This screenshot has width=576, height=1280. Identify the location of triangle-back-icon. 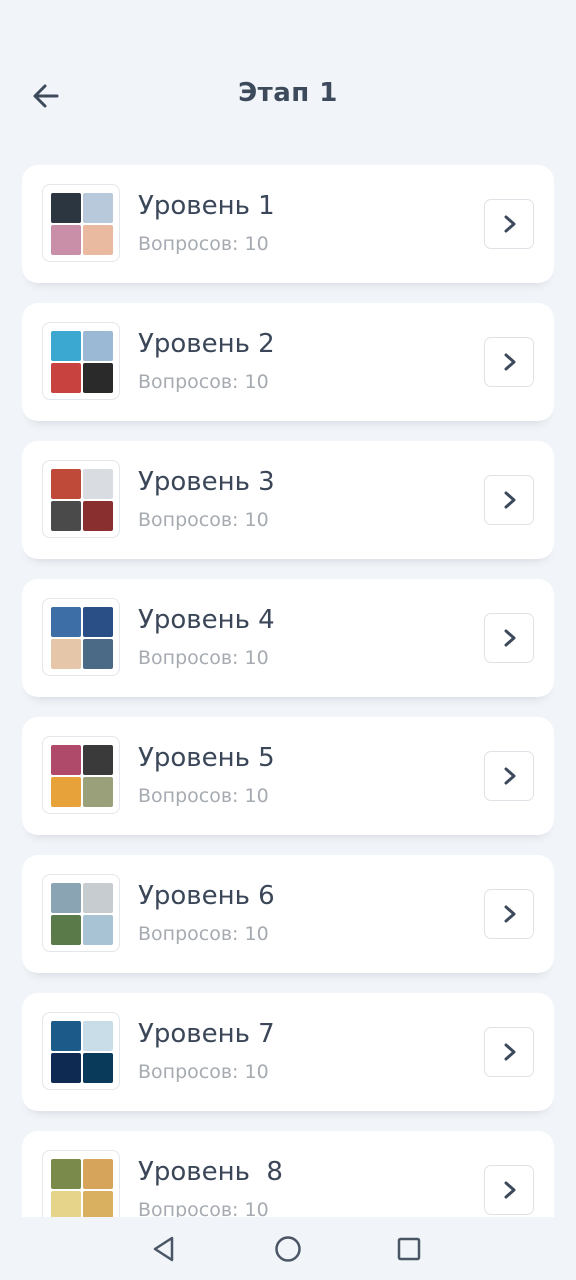
(163, 1249).